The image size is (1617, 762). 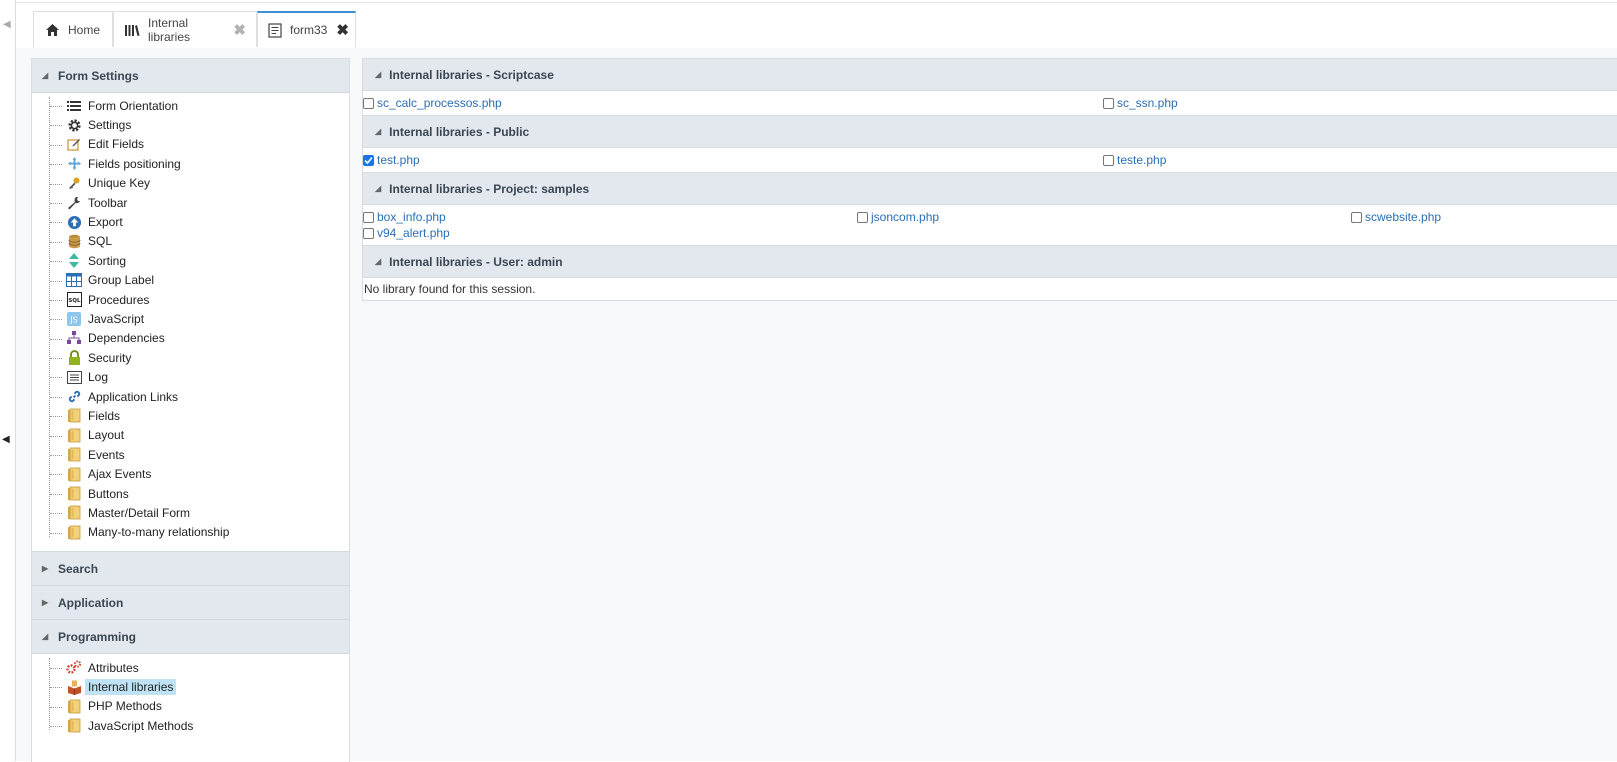 I want to click on grid-icon, so click(x=74, y=280).